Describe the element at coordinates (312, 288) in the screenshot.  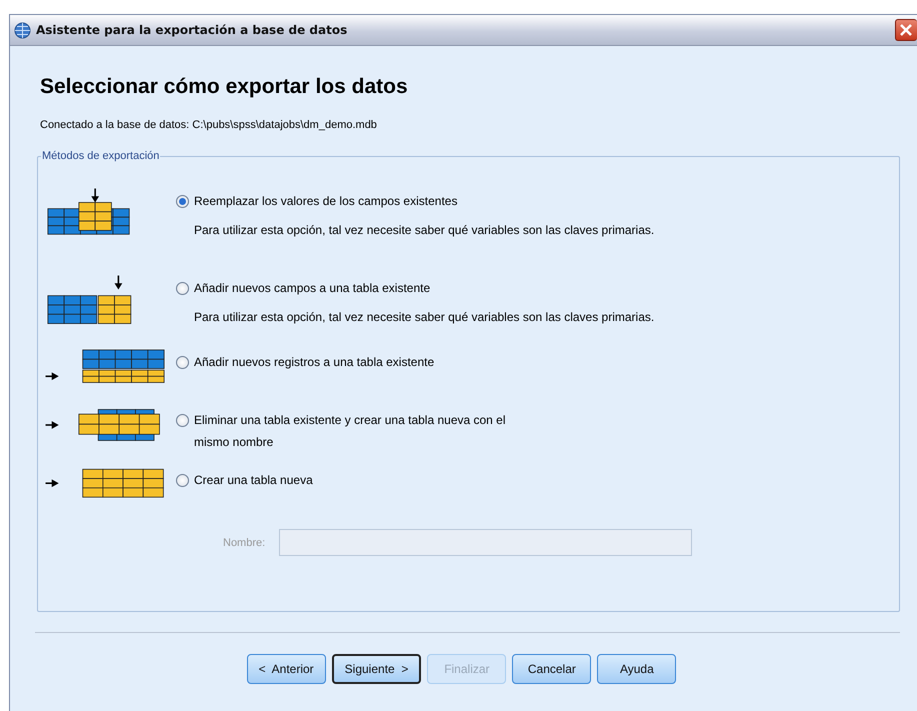
I see `option-label: Añadir nuevos campos a una tabla existente` at that location.